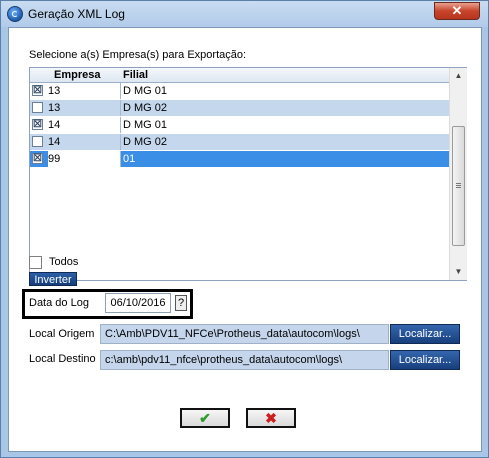  Describe the element at coordinates (62, 359) in the screenshot. I see `local-destino-label: Local Destino` at that location.